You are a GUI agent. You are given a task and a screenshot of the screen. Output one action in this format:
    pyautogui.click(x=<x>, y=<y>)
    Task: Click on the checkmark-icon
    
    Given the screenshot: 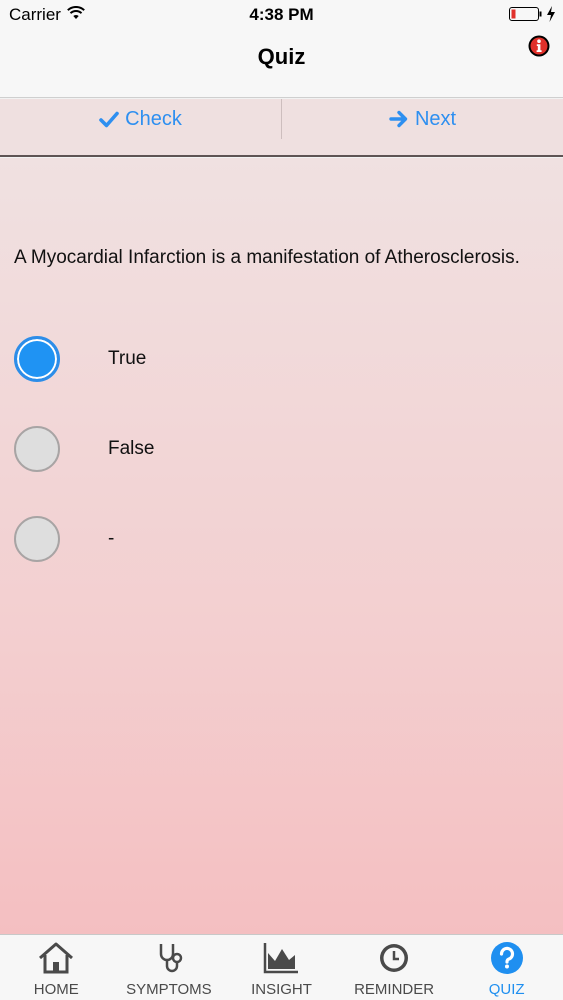 What is the action you would take?
    pyautogui.click(x=109, y=119)
    